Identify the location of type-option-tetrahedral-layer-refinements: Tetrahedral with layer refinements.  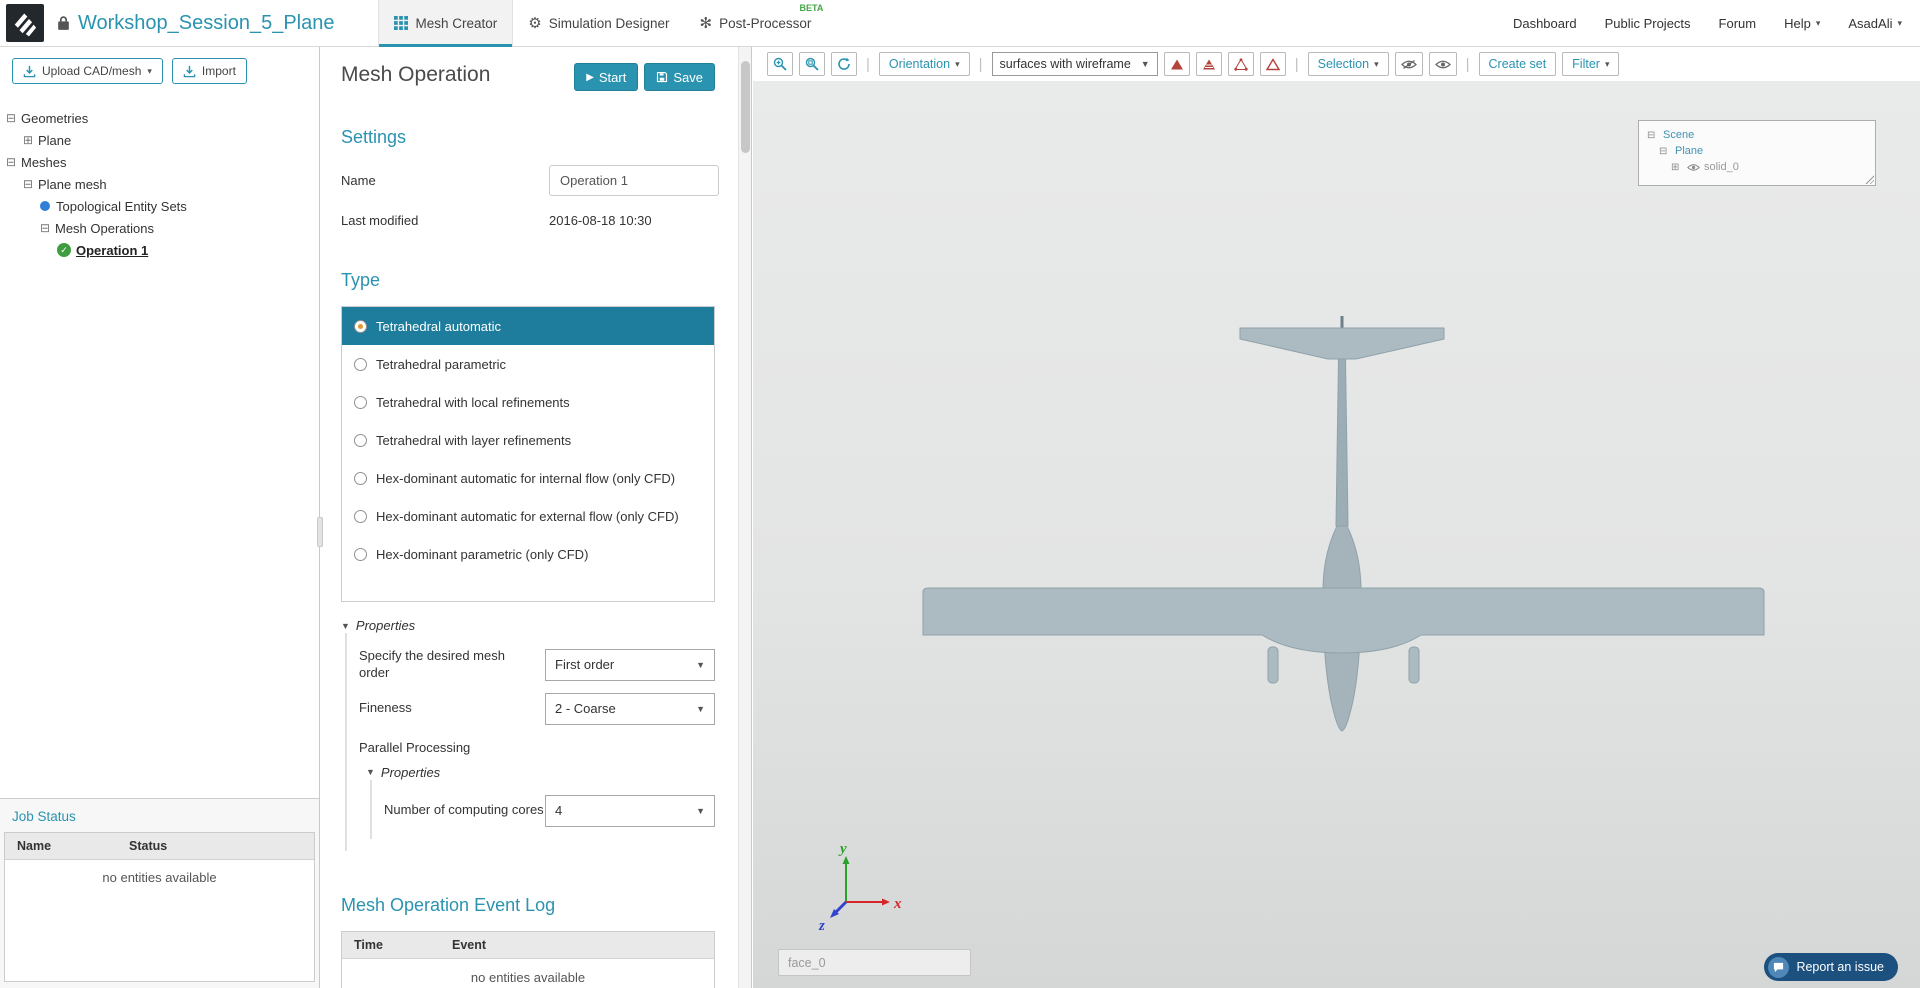
(528, 440).